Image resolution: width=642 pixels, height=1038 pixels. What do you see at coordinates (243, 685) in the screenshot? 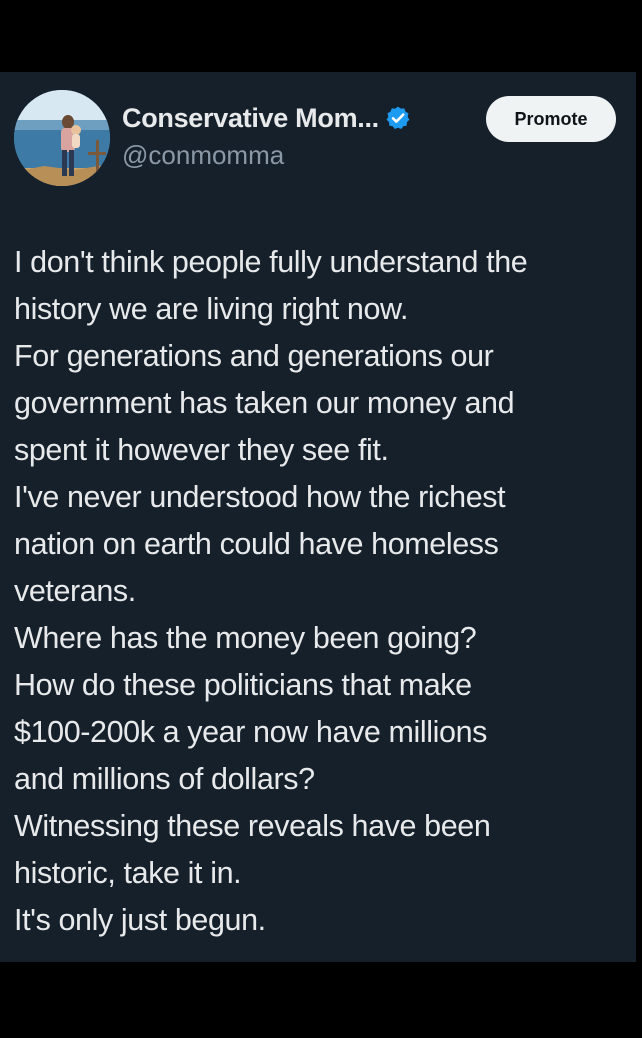
I see `tweet-text-line: How do these politicians that make` at bounding box center [243, 685].